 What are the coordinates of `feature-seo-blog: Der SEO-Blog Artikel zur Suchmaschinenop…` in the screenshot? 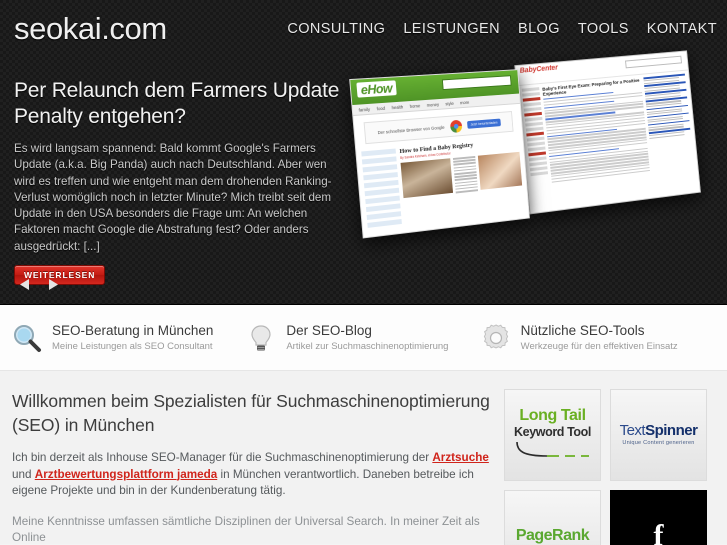 It's located at (363, 338).